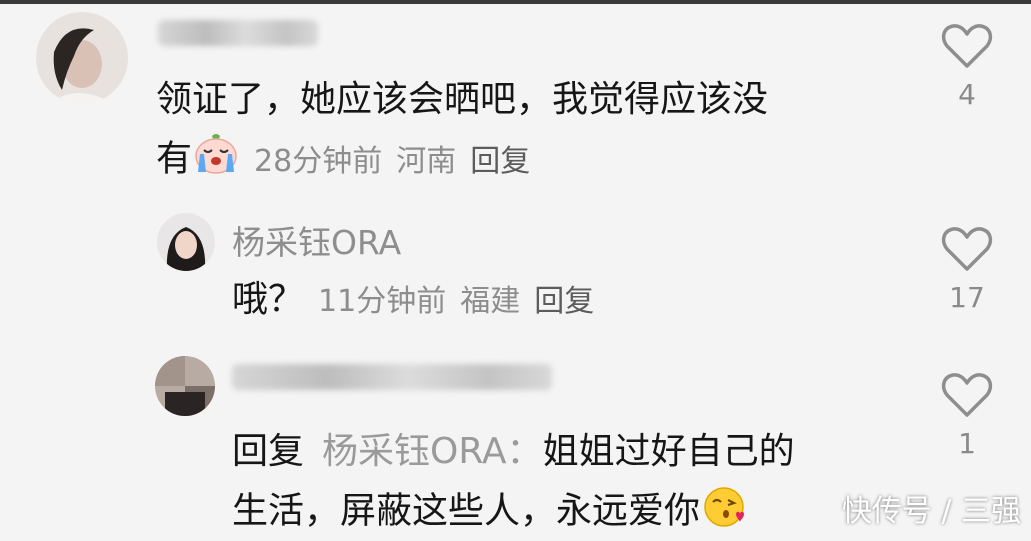 Image resolution: width=1031 pixels, height=541 pixels. Describe the element at coordinates (318, 161) in the screenshot. I see `comment-time: 28分钟前` at that location.